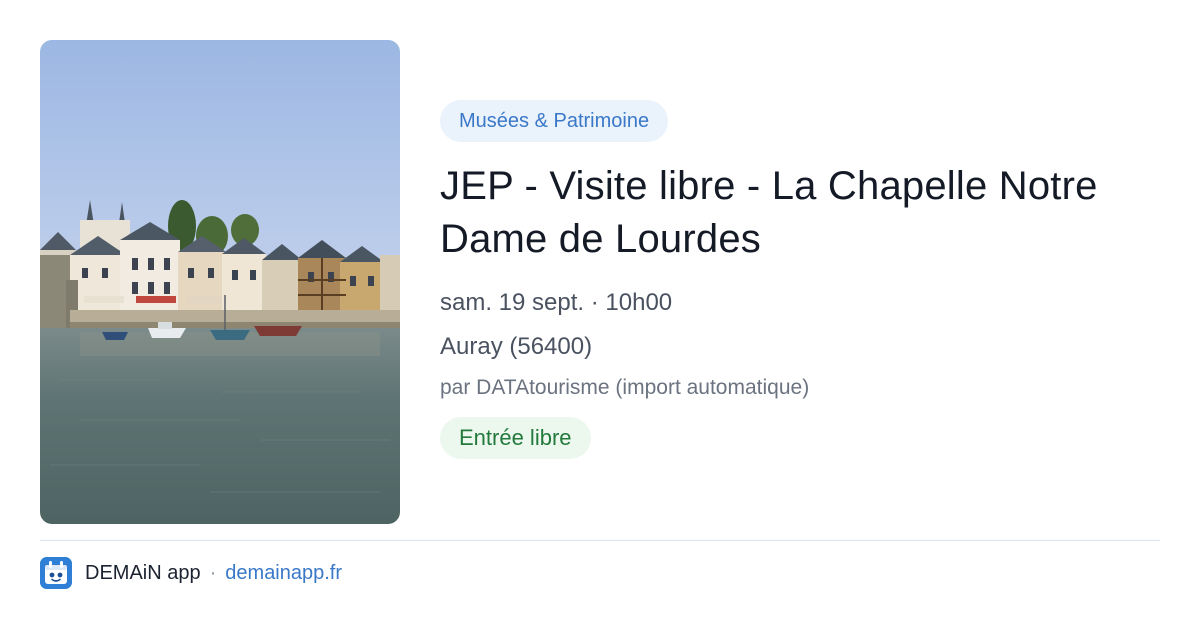  Describe the element at coordinates (625, 387) in the screenshot. I see `event-organizer: par DATAtourisme (import automatique)` at that location.